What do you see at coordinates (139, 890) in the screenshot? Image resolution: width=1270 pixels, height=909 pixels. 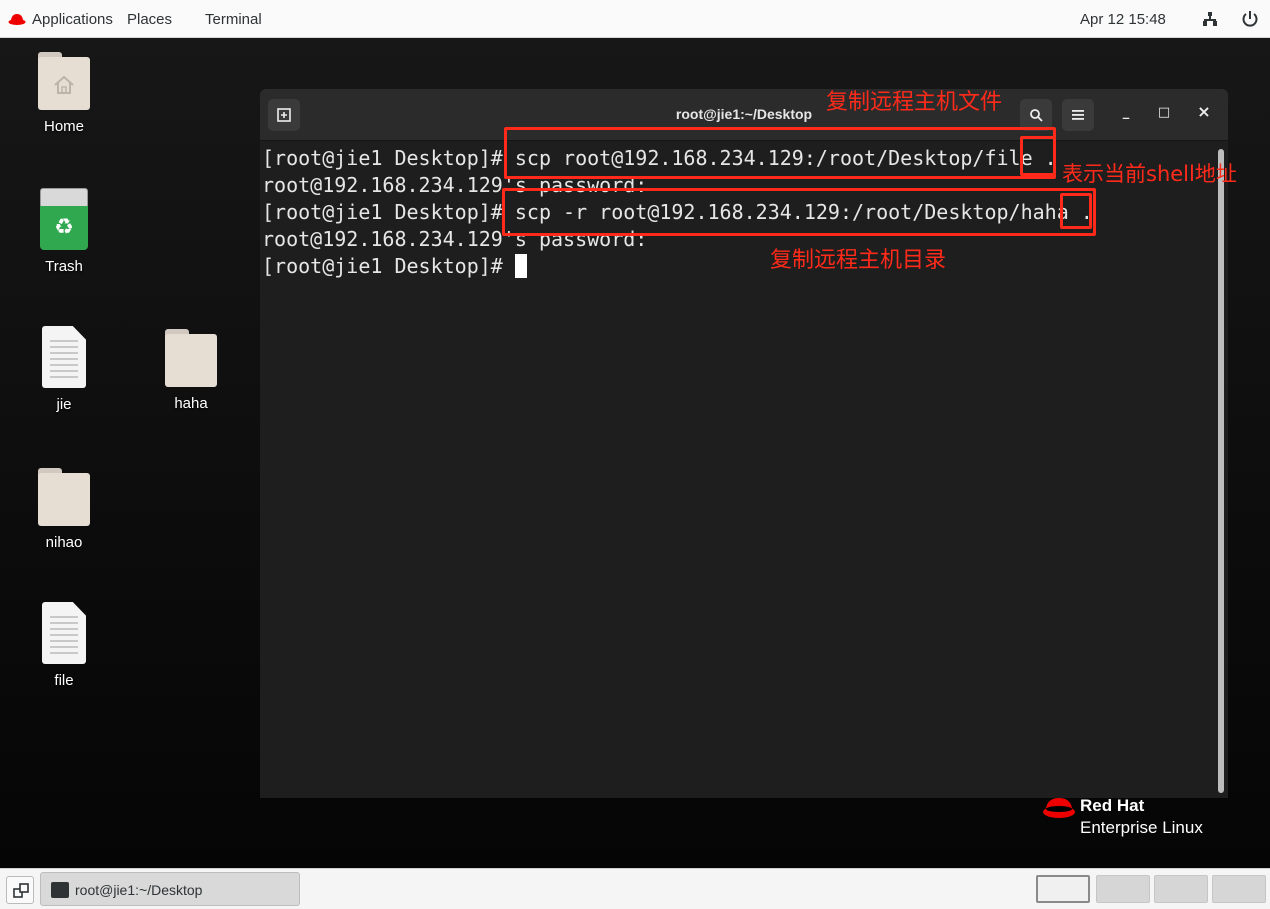 I see `taskbar-window-label: root@jie1:~/Desktop` at bounding box center [139, 890].